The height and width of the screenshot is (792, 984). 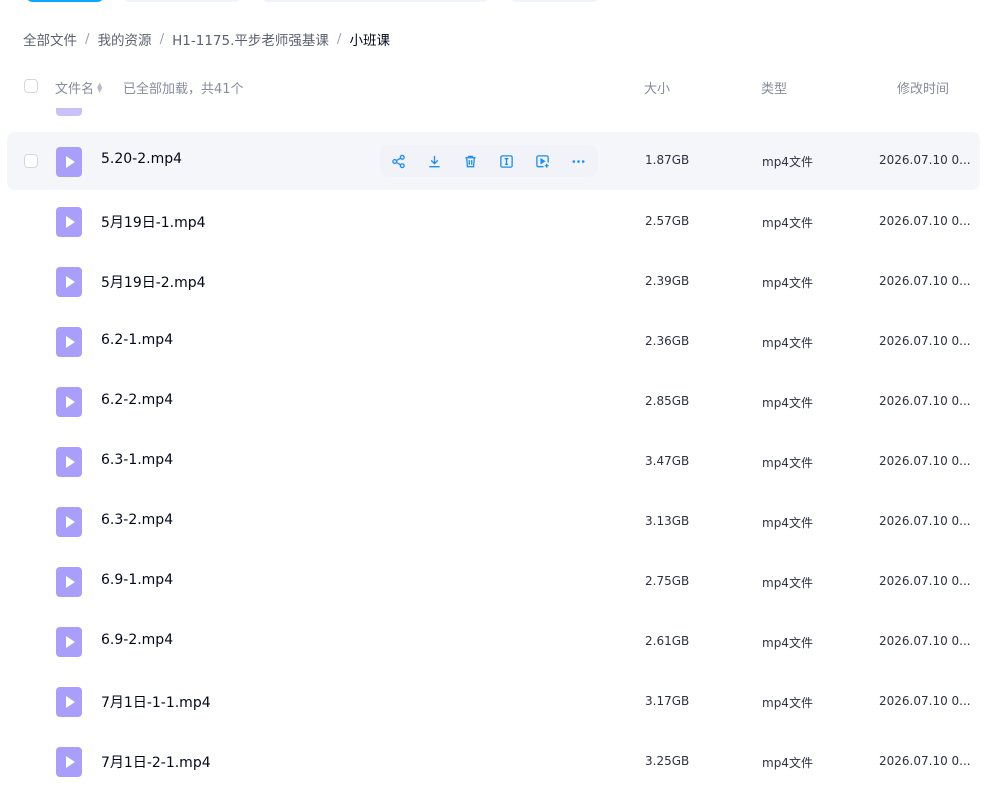 What do you see at coordinates (667, 761) in the screenshot?
I see `file-size: 3.25GB` at bounding box center [667, 761].